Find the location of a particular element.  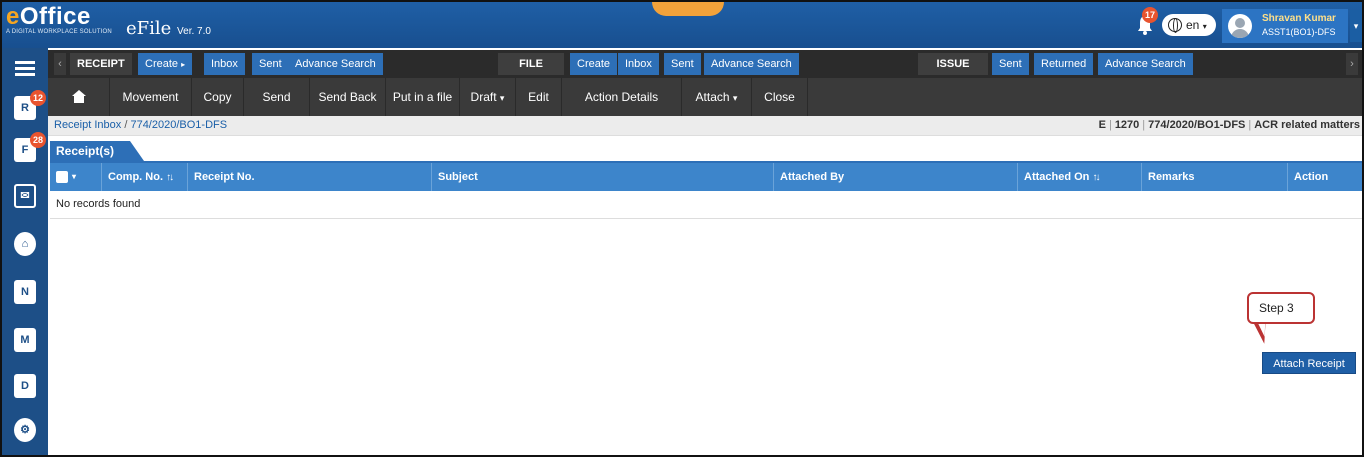

close-button: Close is located at coordinates (780, 97).